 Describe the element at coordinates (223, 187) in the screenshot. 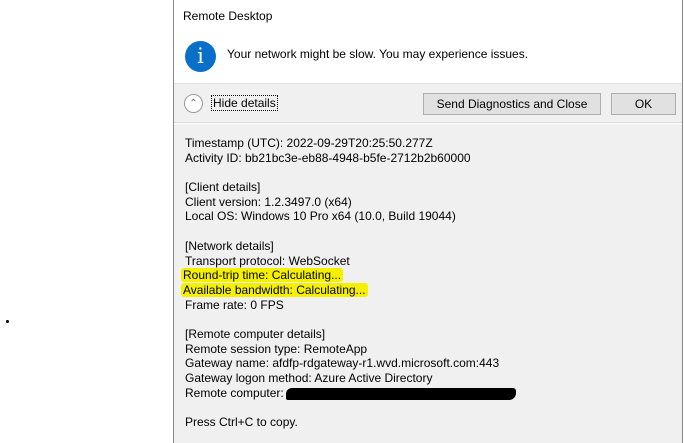

I see `client-header: [Client details]` at that location.